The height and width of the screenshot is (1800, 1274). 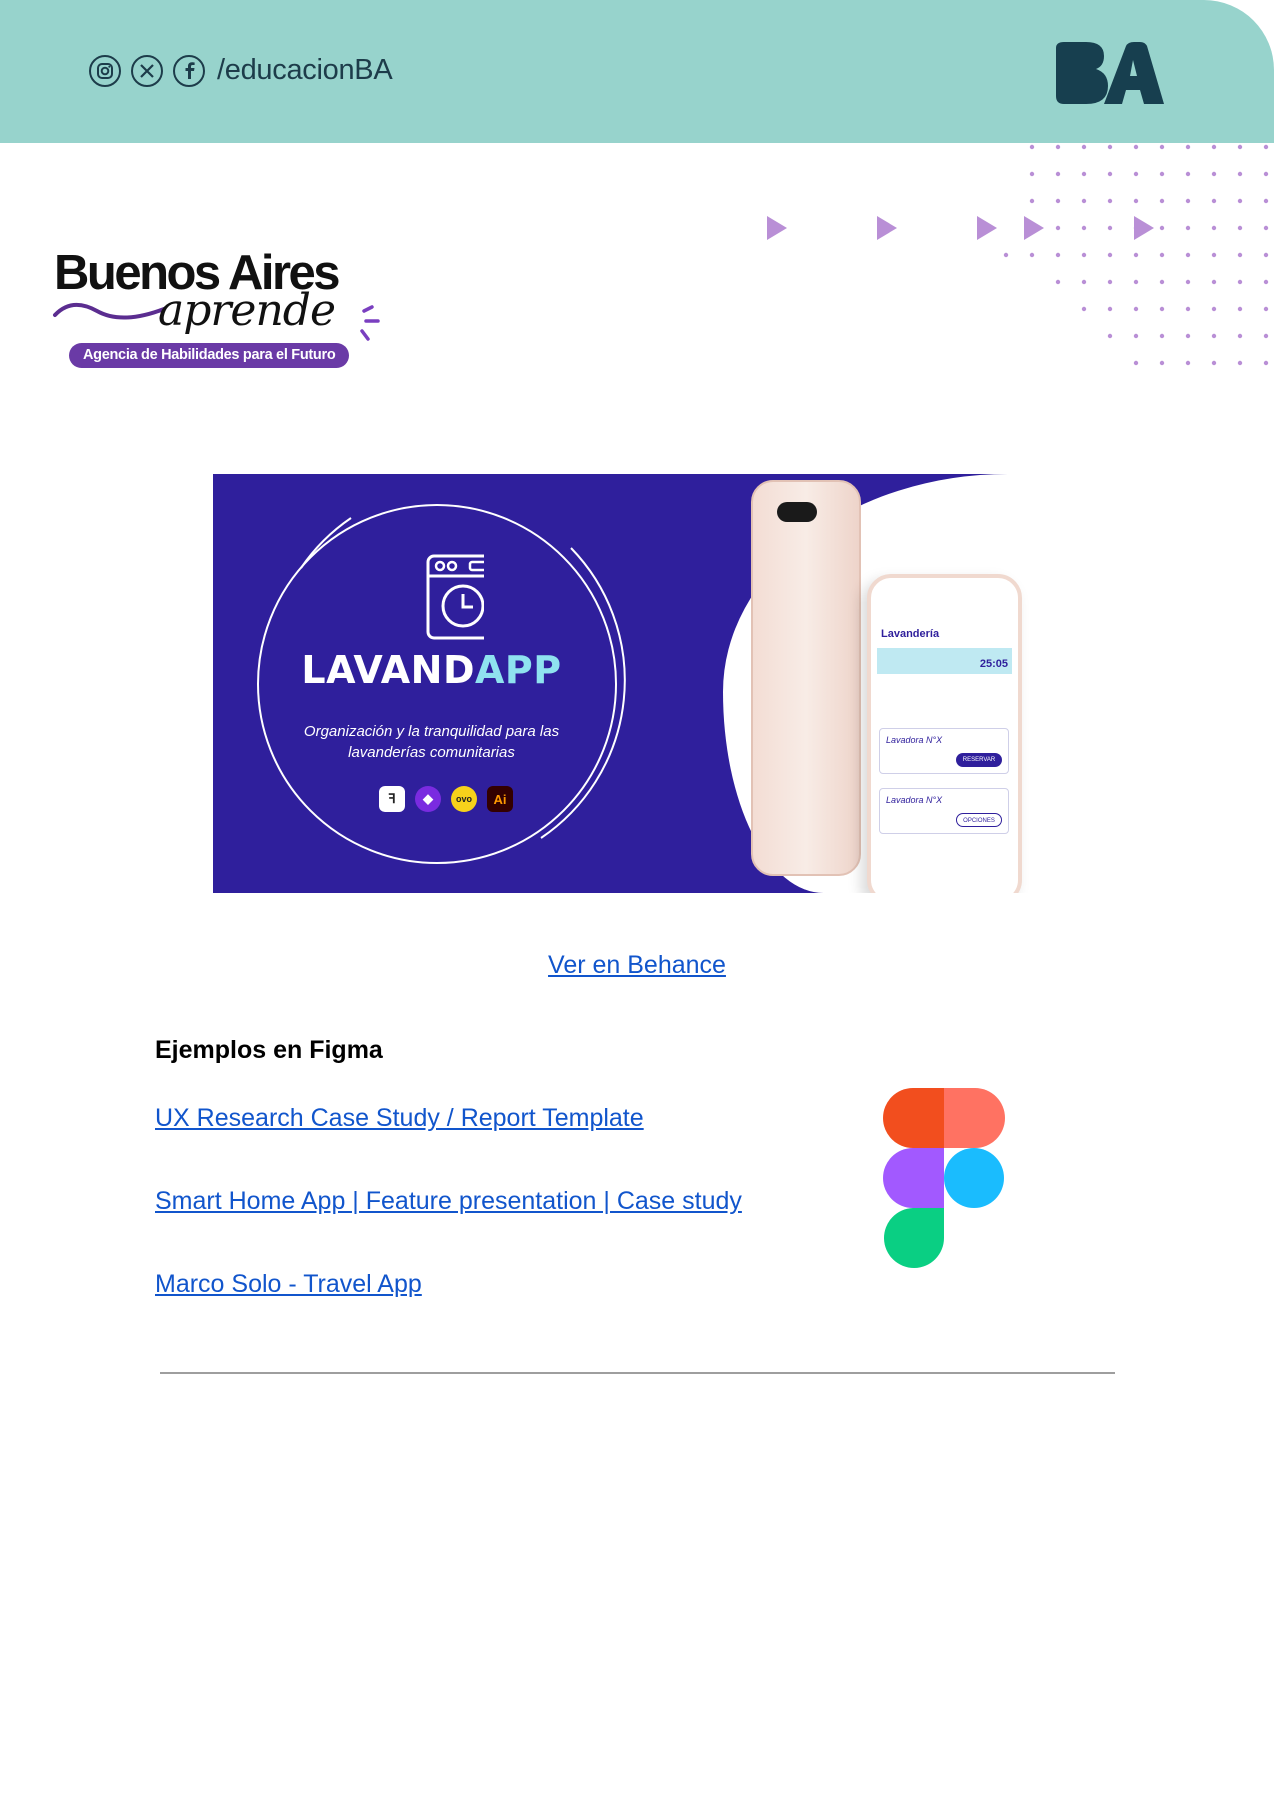 What do you see at coordinates (1110, 73) in the screenshot?
I see `ba-logo` at bounding box center [1110, 73].